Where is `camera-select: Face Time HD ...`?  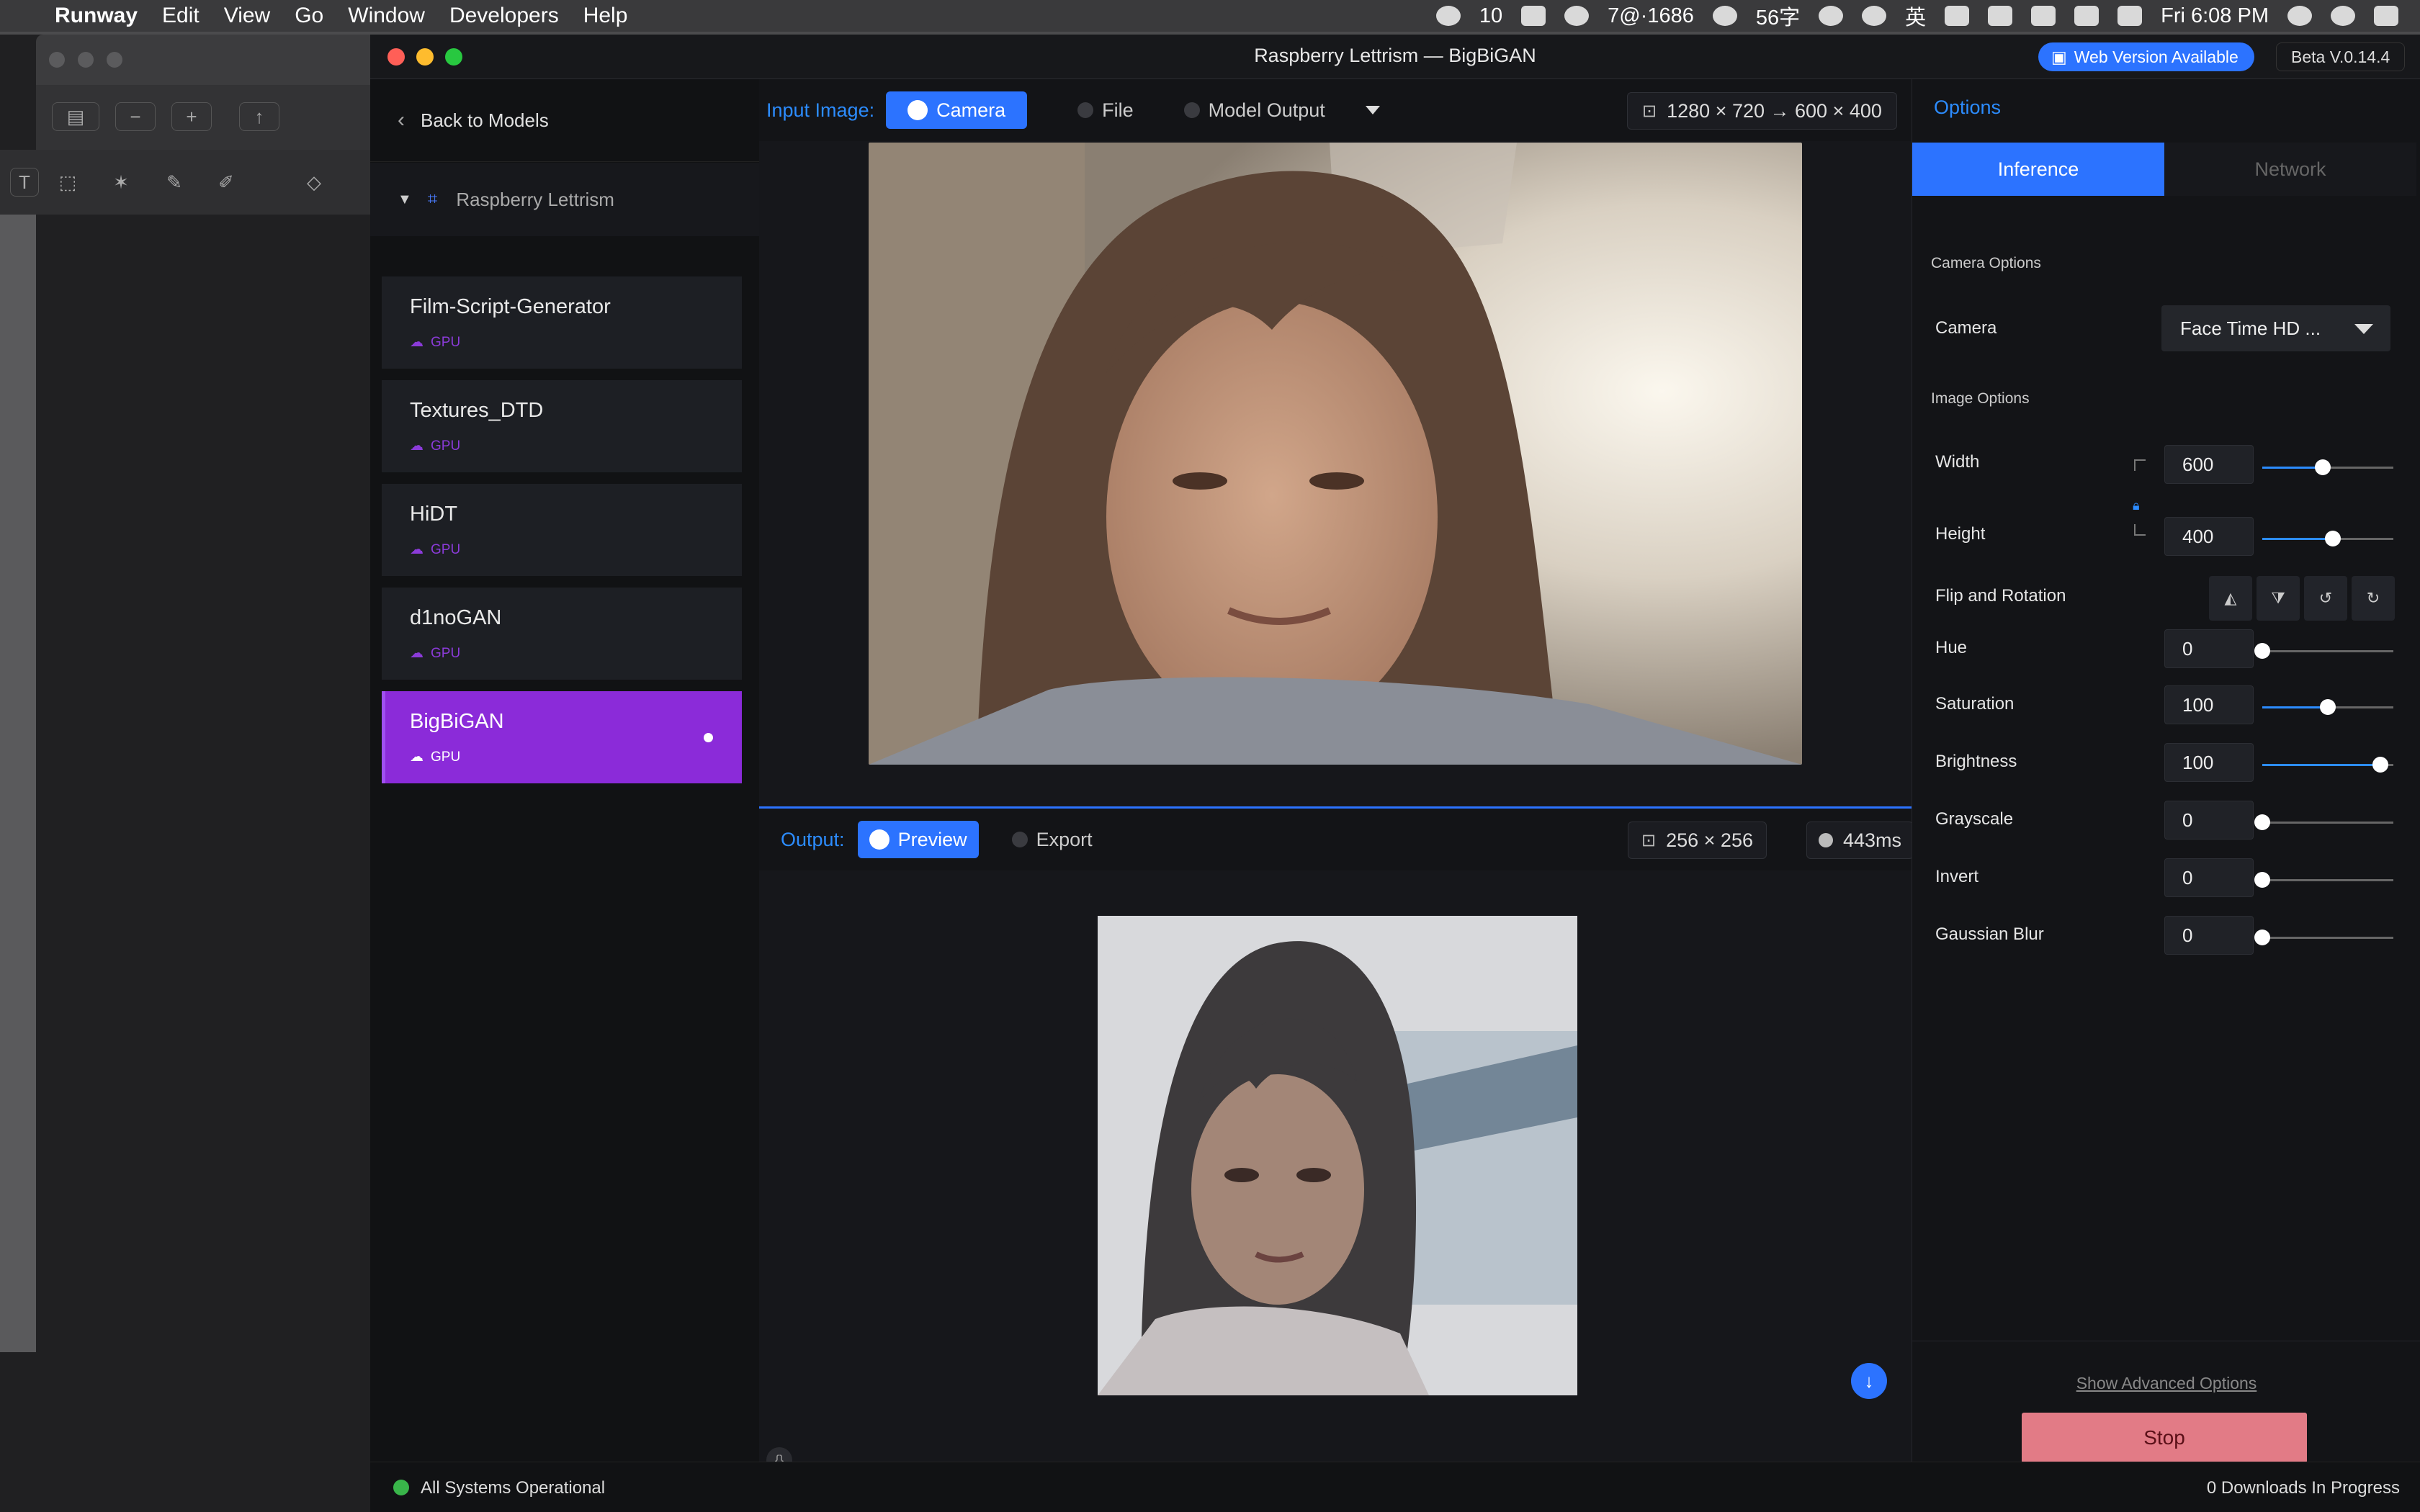 camera-select: Face Time HD ... is located at coordinates (2275, 328).